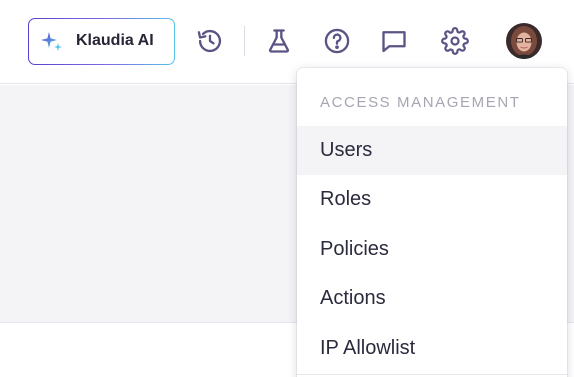 The height and width of the screenshot is (377, 574). I want to click on avatar-image, so click(524, 41).